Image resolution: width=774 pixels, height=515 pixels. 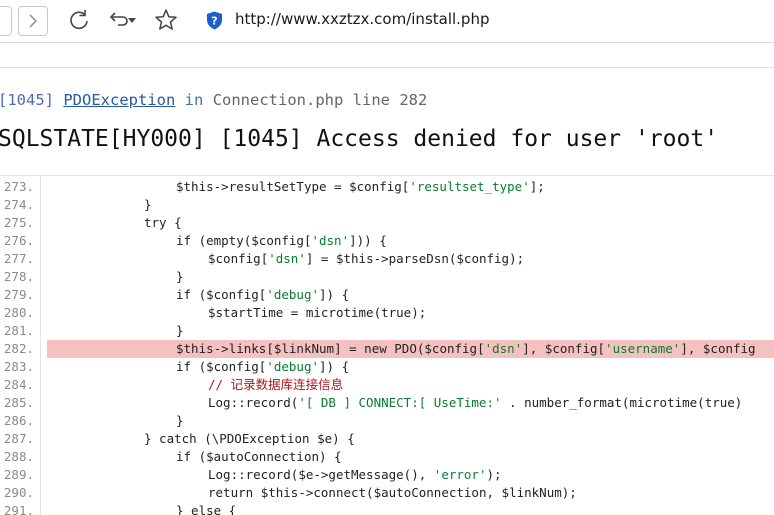 I want to click on code-line: 275. try {, so click(x=387, y=223).